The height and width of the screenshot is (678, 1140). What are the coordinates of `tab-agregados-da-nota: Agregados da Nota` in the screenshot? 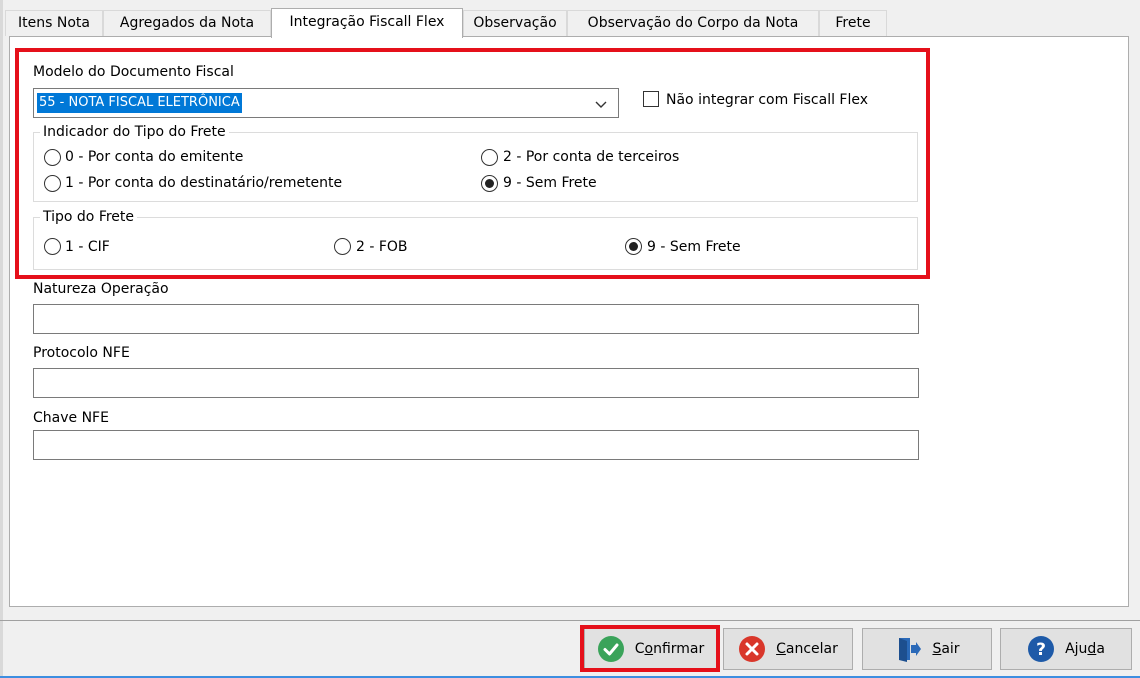 It's located at (187, 23).